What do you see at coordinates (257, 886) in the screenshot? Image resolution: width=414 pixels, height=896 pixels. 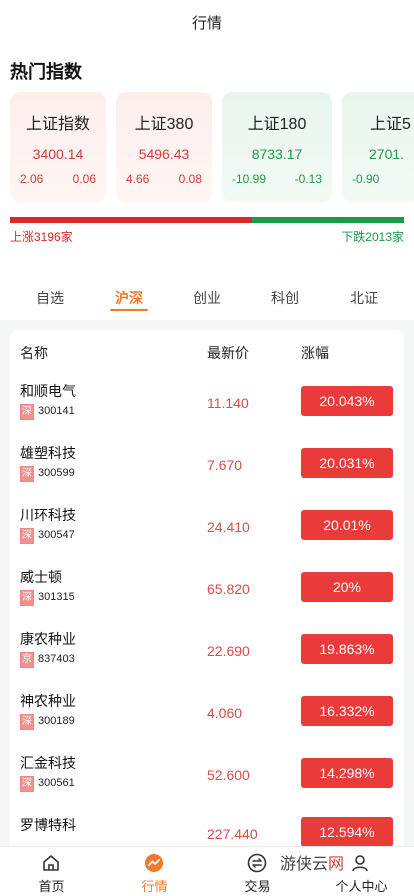 I see `tabbar-label: 交易` at bounding box center [257, 886].